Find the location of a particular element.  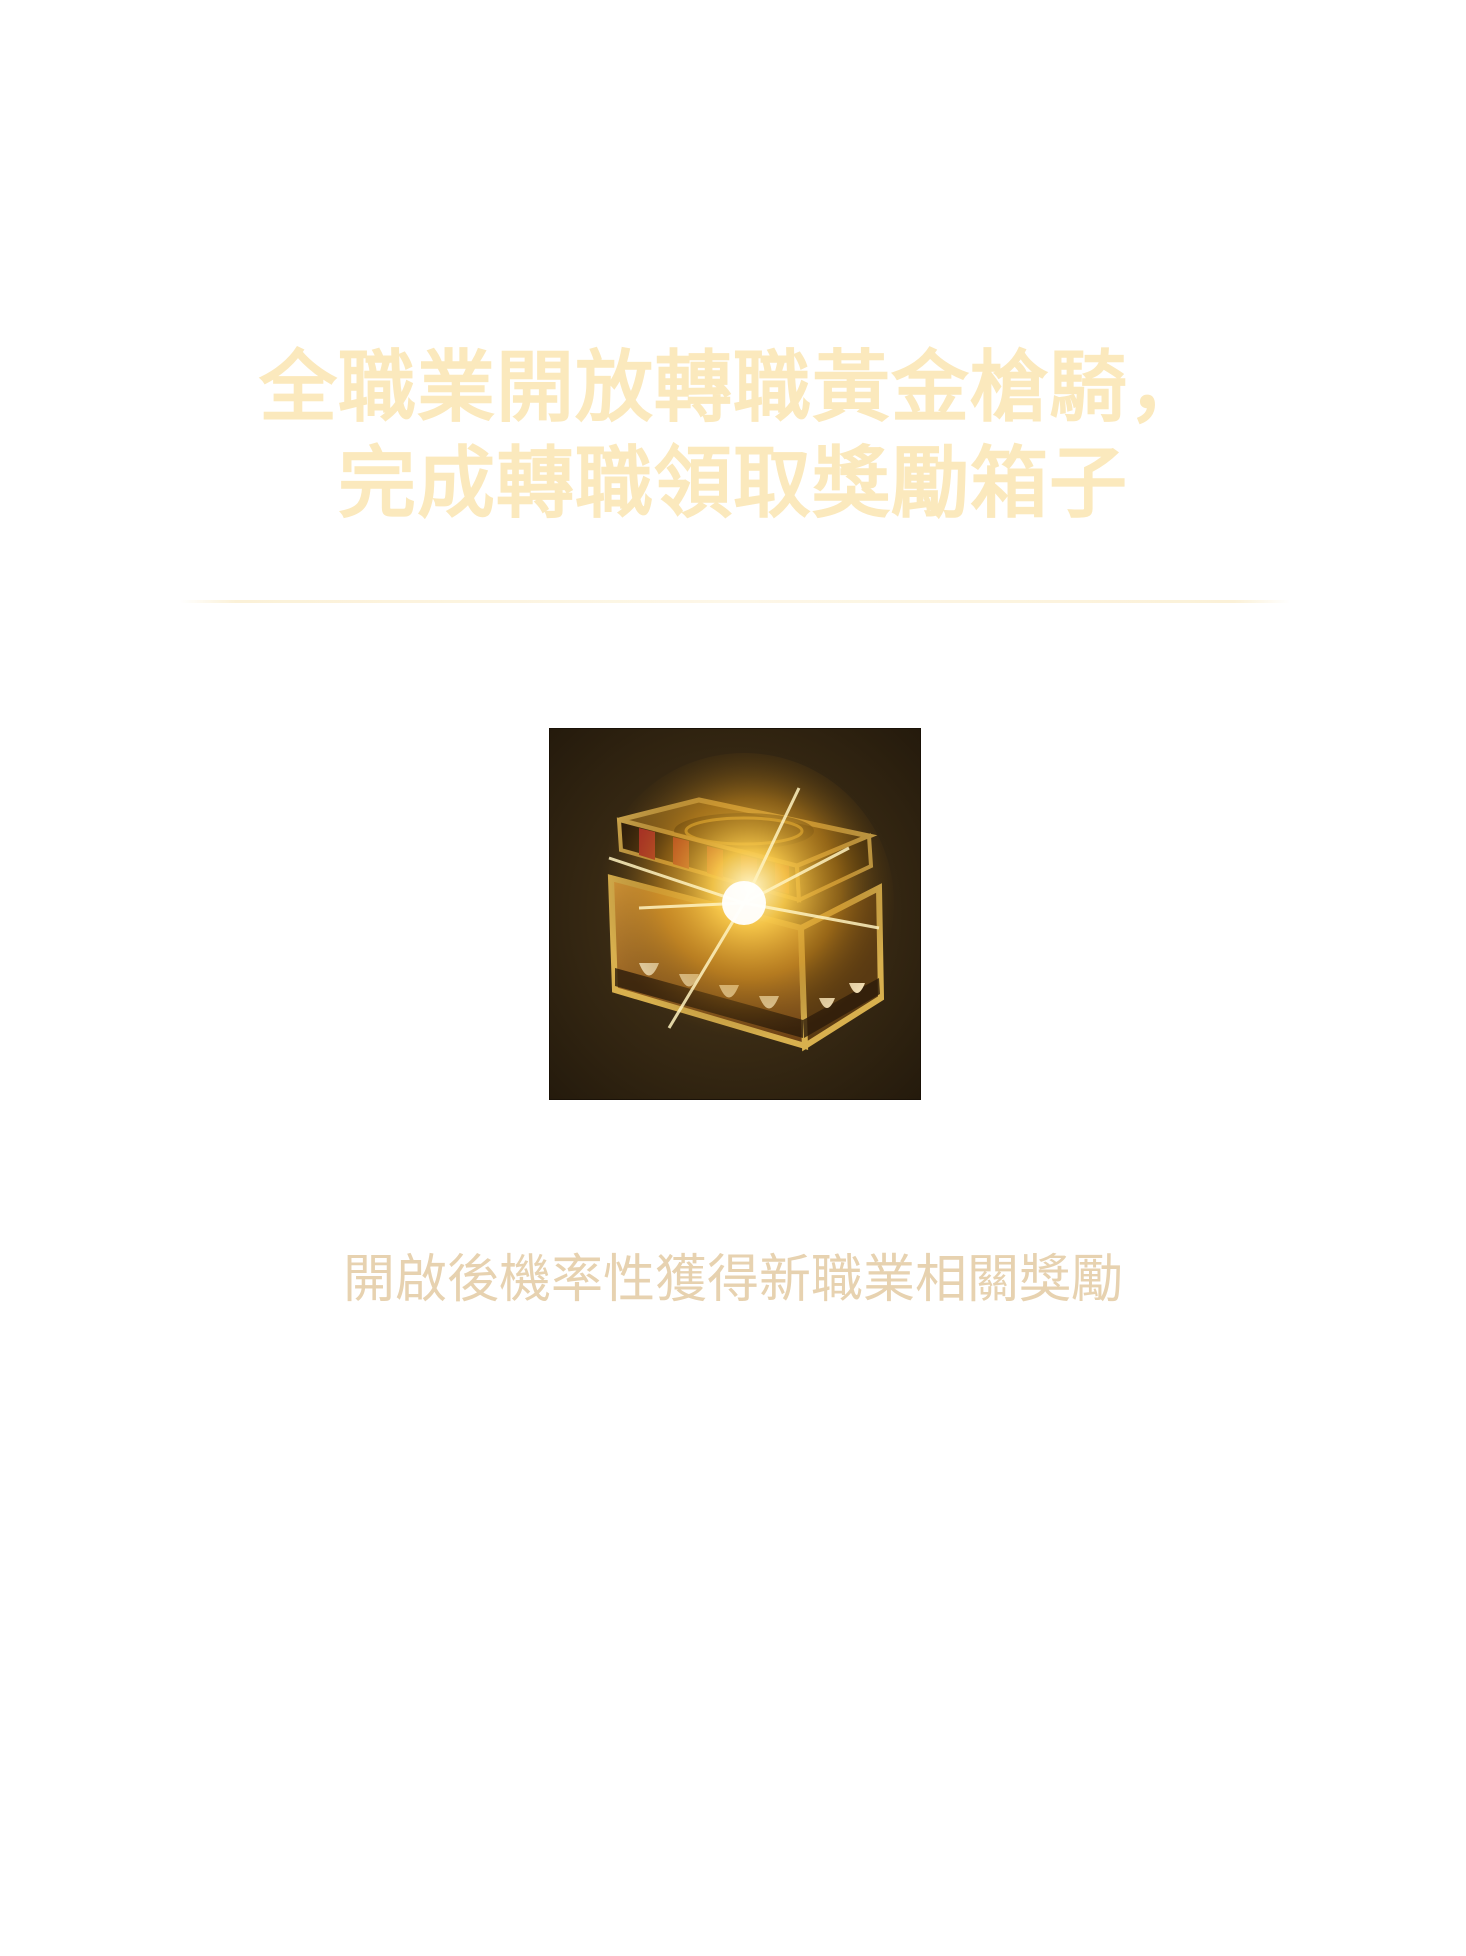

reward-chest-image is located at coordinates (735, 914).